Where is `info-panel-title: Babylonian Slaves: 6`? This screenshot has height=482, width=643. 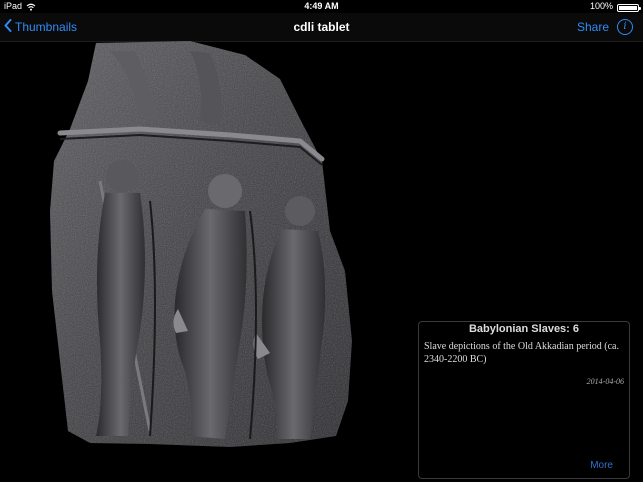
info-panel-title: Babylonian Slaves: 6 is located at coordinates (524, 329).